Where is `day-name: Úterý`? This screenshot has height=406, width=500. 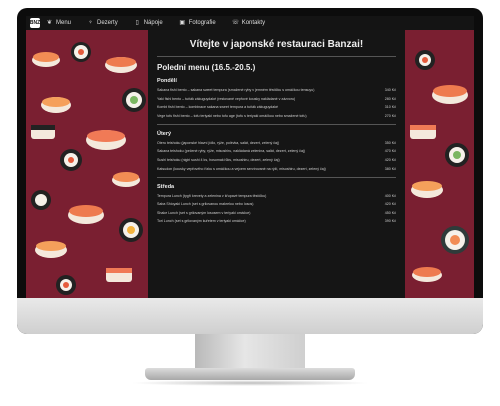 day-name: Úterý is located at coordinates (164, 133).